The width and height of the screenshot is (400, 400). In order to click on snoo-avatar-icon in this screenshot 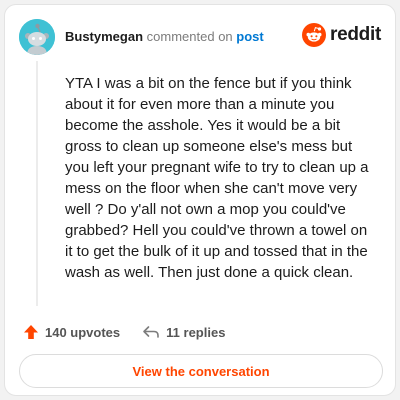, I will do `click(37, 37)`.